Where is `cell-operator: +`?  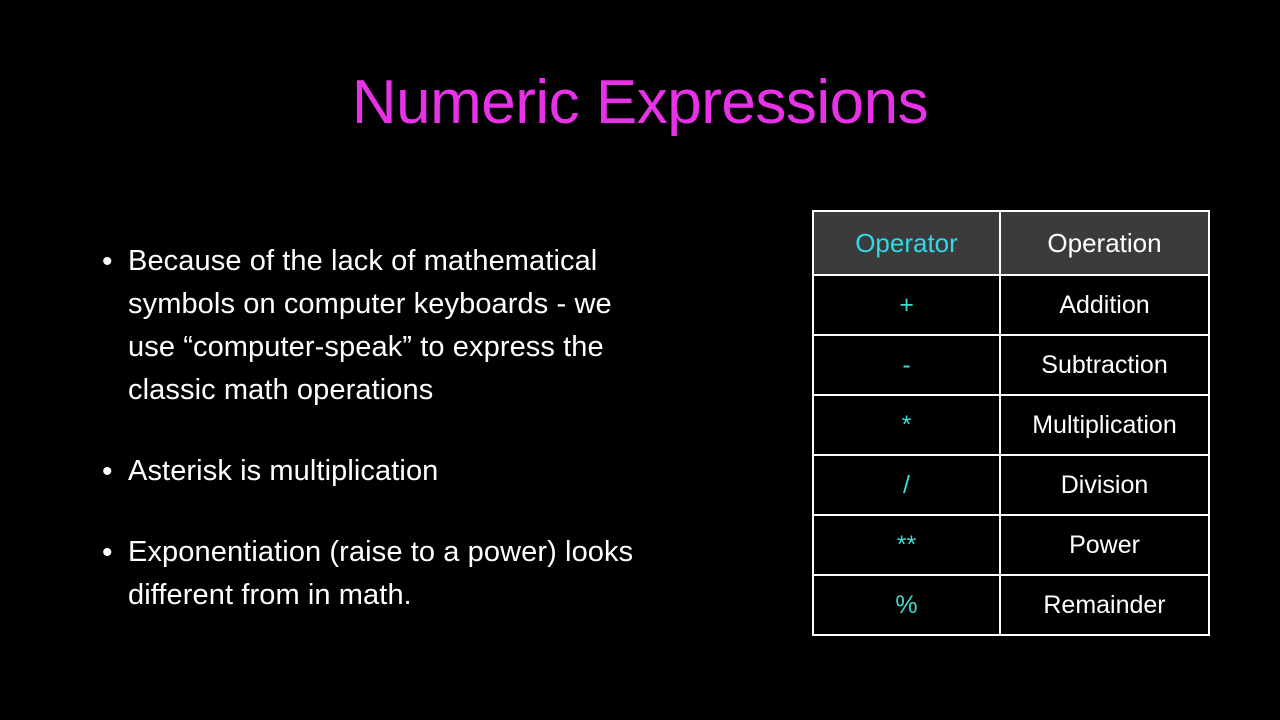
cell-operator: + is located at coordinates (907, 304).